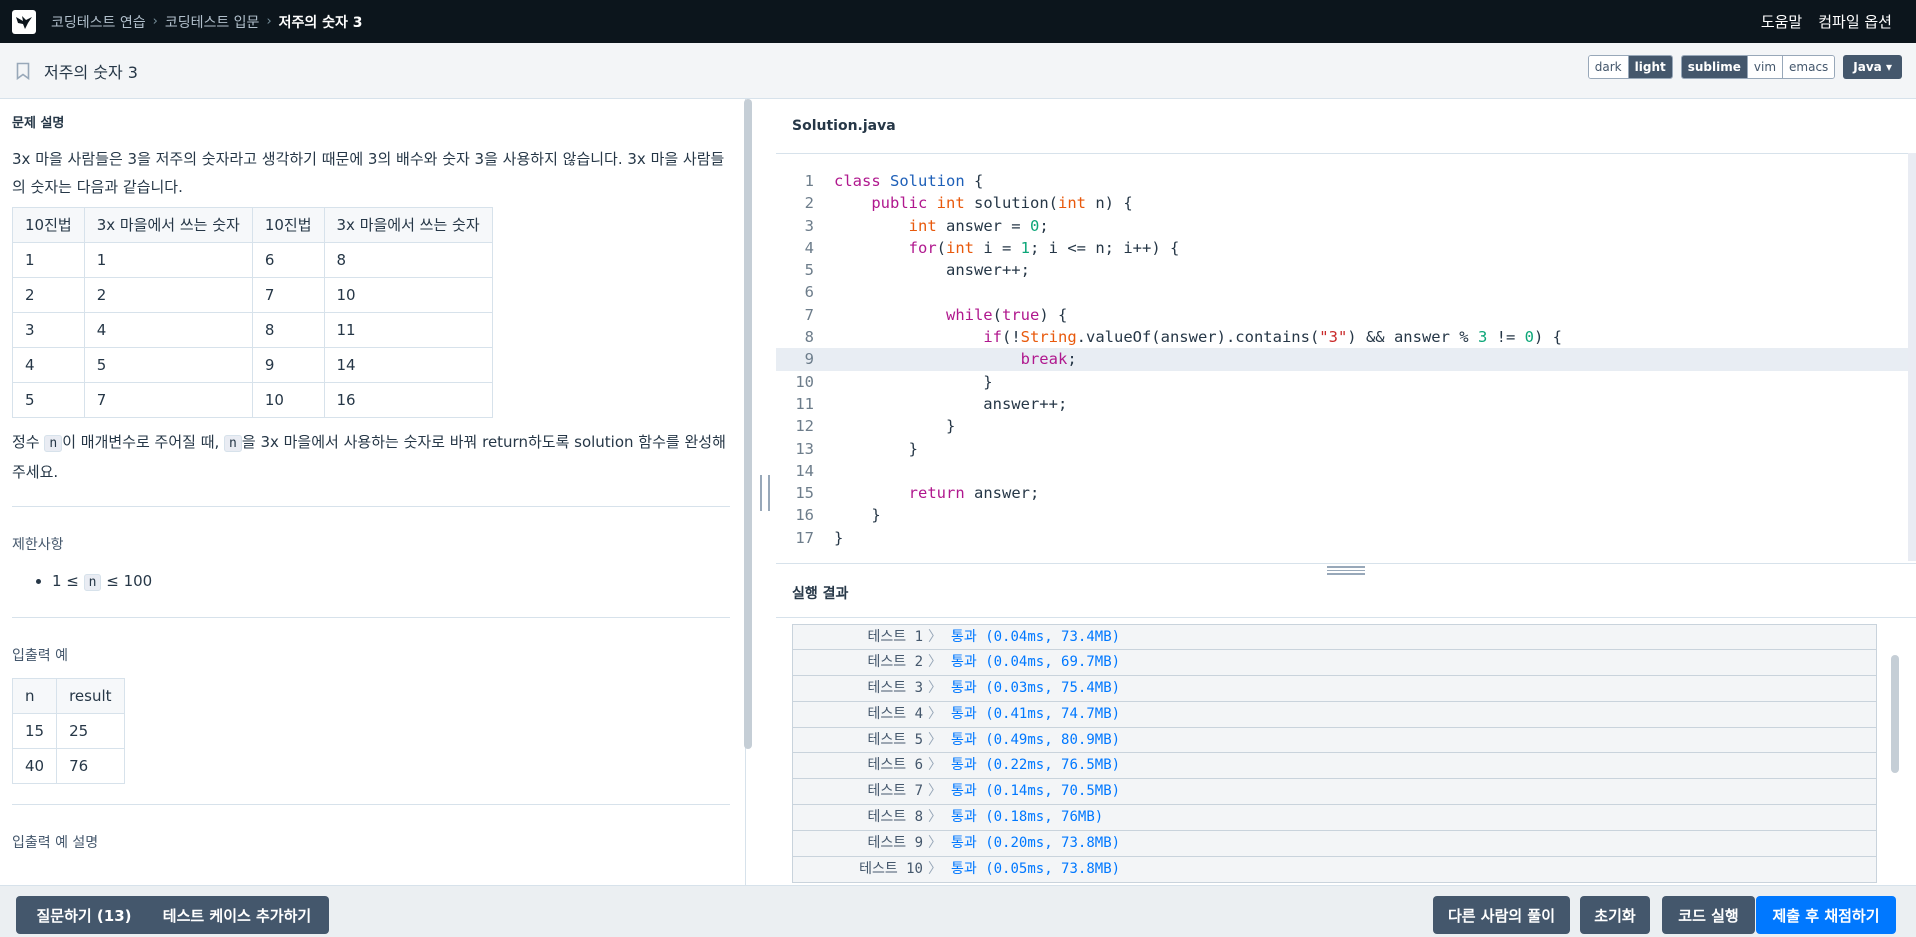 This screenshot has width=1916, height=937. I want to click on test-name: 테스트 3, so click(895, 687).